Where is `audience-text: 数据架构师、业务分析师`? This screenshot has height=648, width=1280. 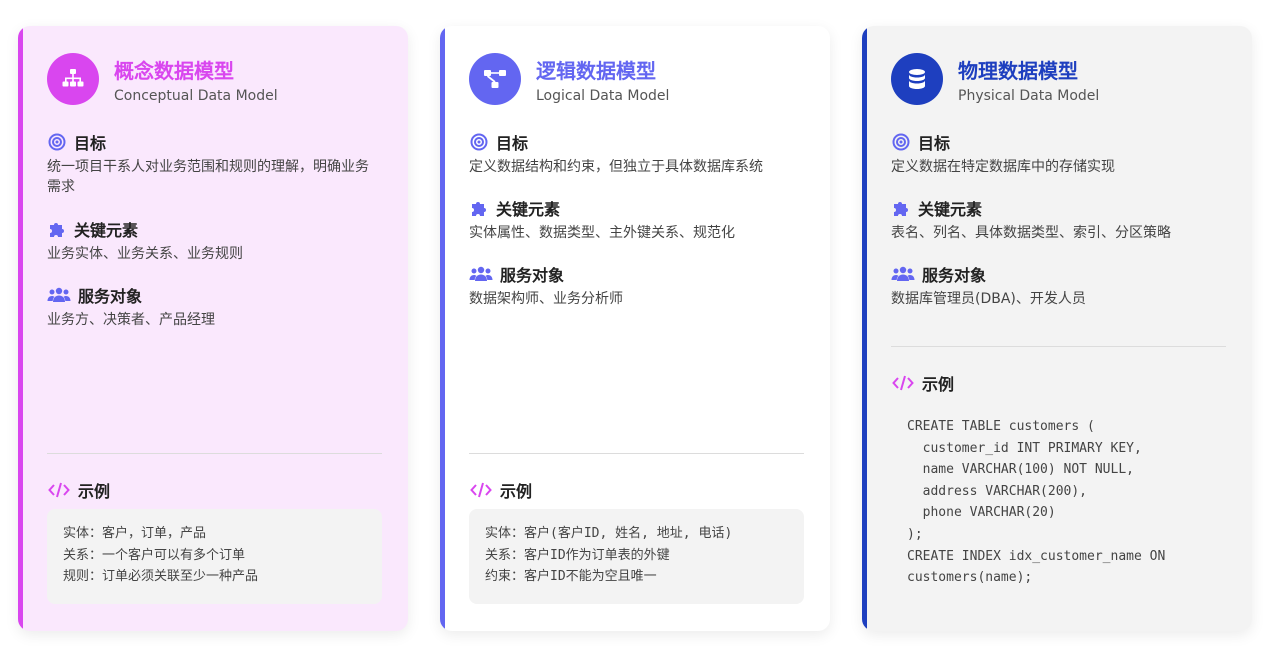
audience-text: 数据架构师、业务分析师 is located at coordinates (546, 299).